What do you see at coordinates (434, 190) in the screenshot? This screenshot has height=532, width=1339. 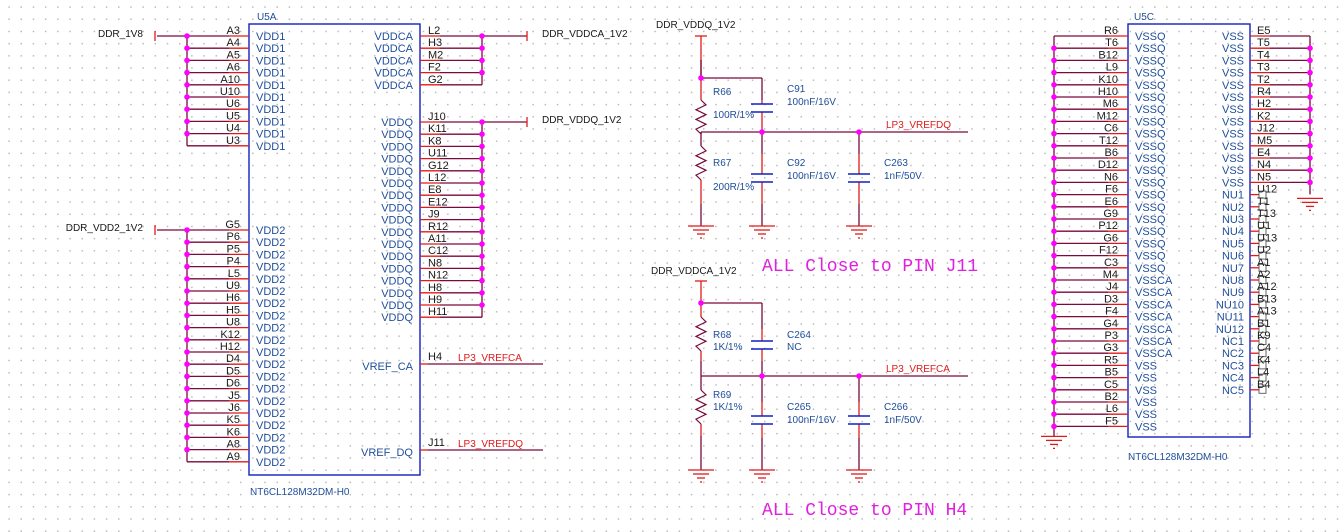 I see `pin-number: E8` at bounding box center [434, 190].